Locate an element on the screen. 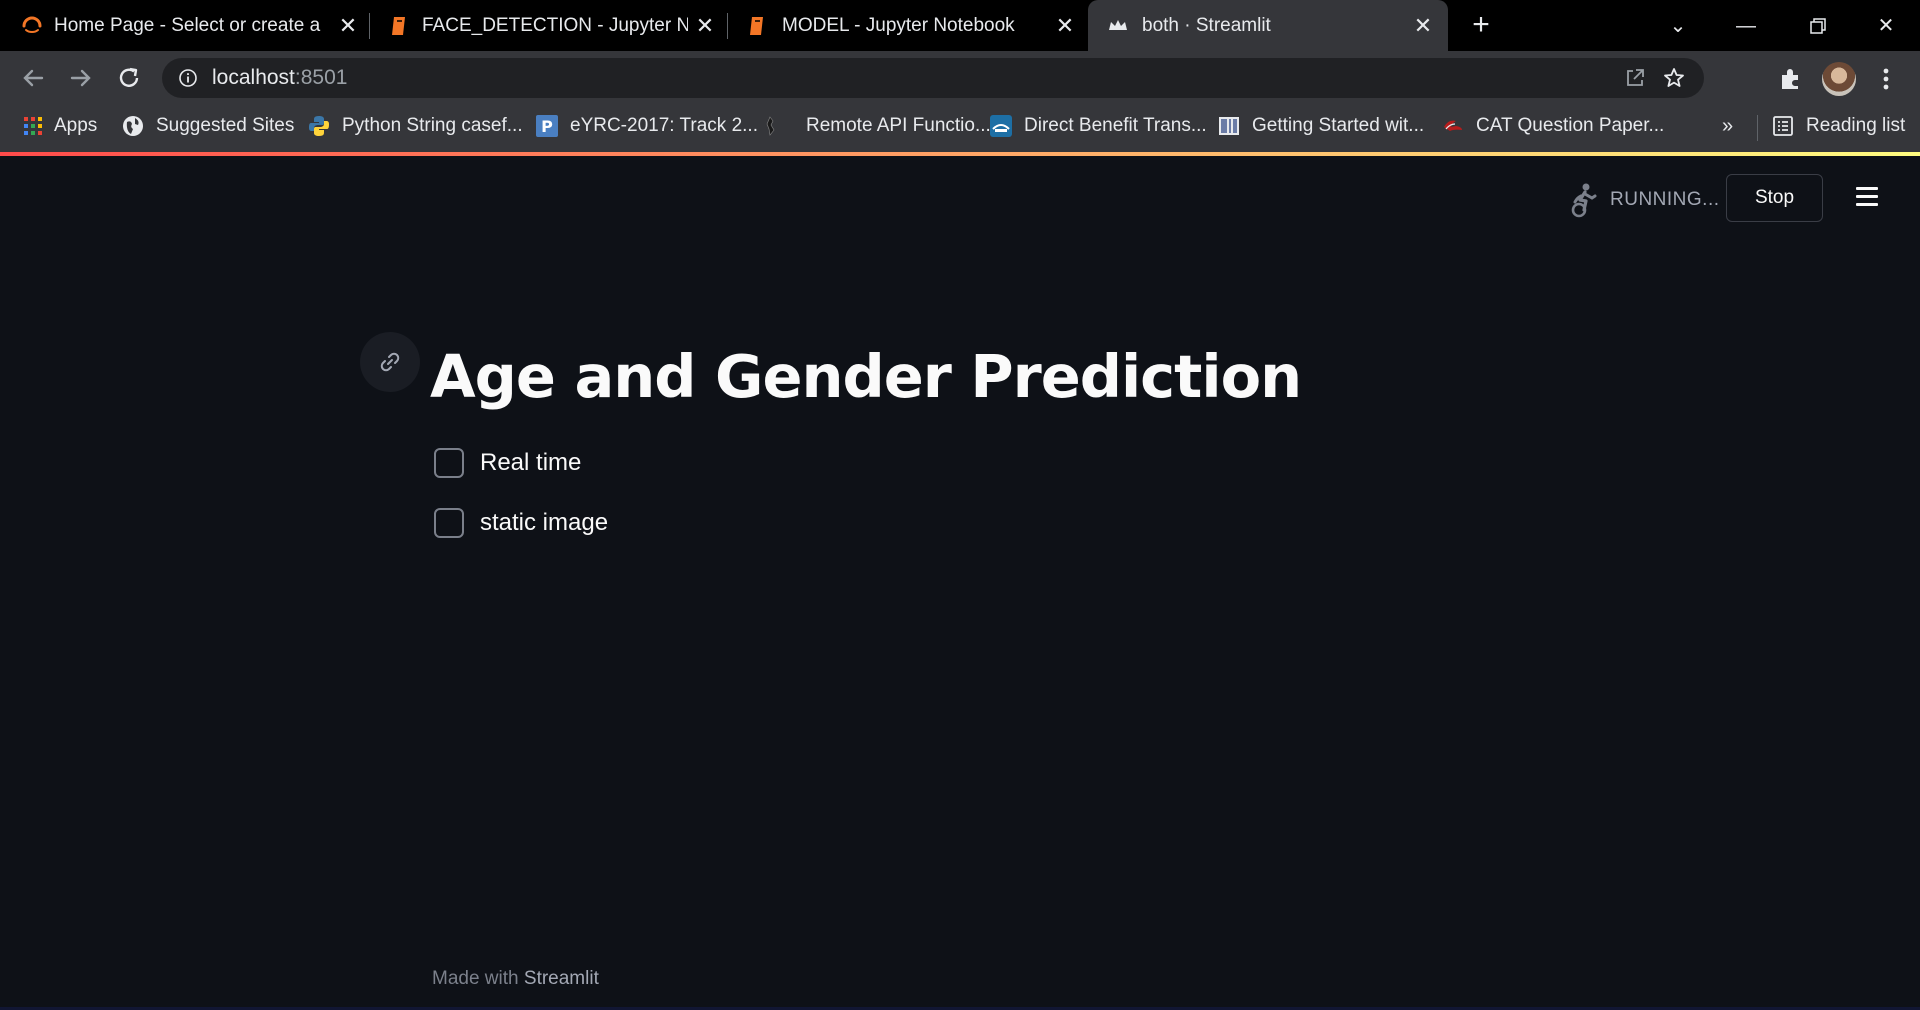 The width and height of the screenshot is (1920, 1010). streamlit-crown-icon is located at coordinates (1118, 25).